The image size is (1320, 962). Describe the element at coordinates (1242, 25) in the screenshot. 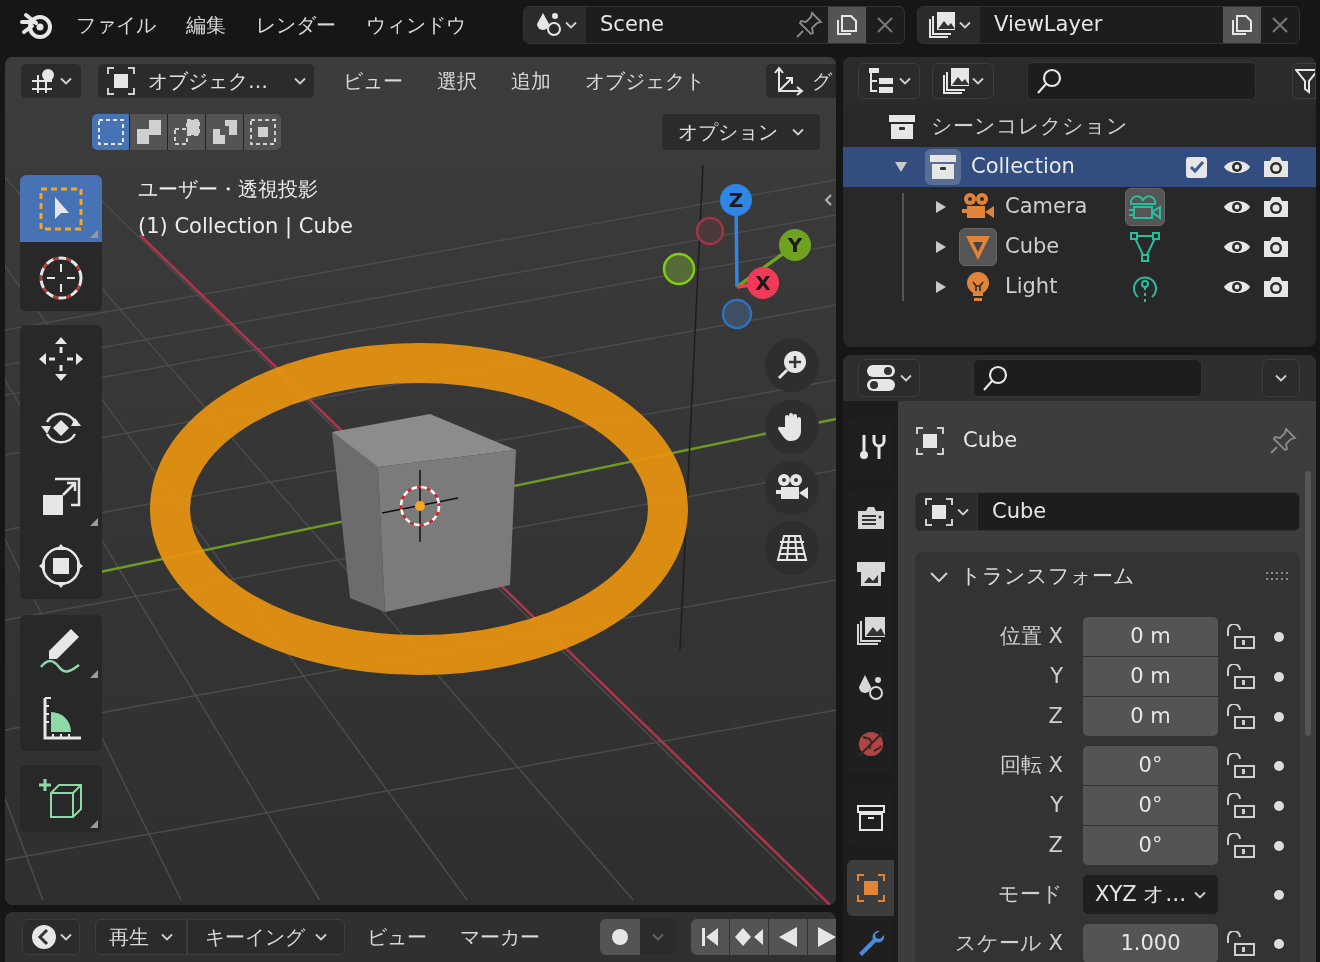

I see `new-view-layer-button` at that location.